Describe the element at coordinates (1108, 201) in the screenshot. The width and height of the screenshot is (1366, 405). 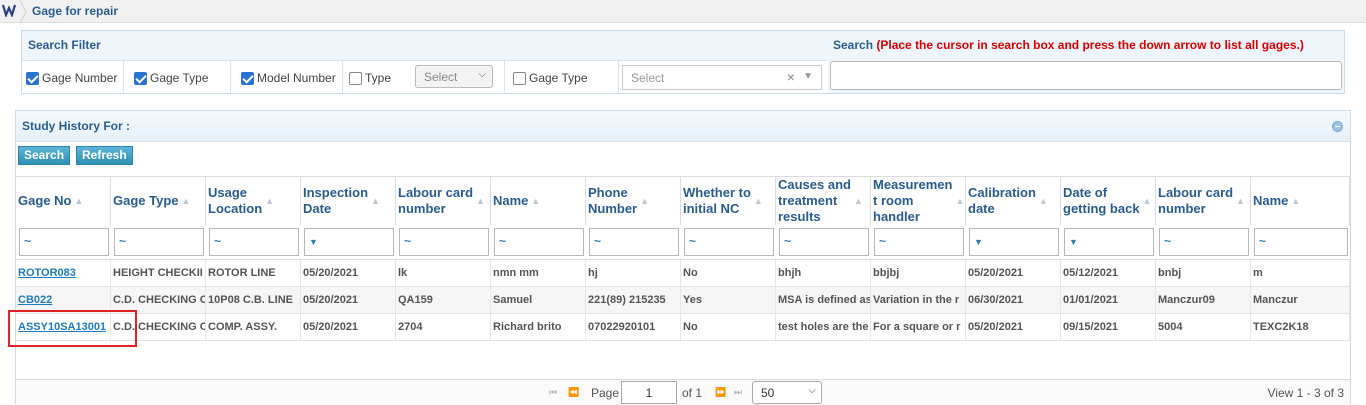
I see `column-header: Date of getting back ▲` at that location.